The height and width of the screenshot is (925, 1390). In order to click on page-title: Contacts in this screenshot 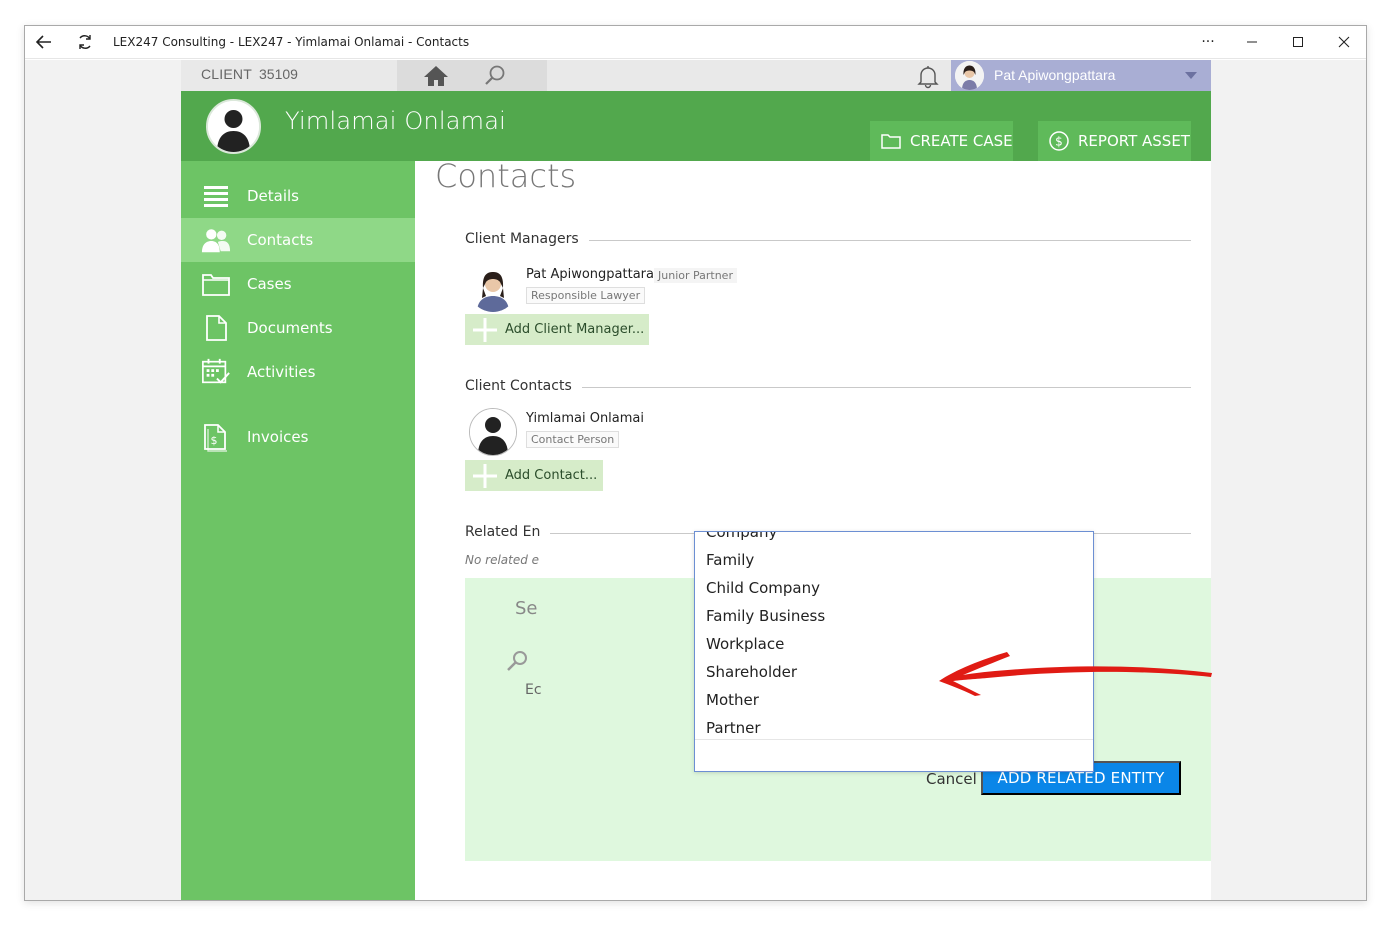, I will do `click(506, 176)`.